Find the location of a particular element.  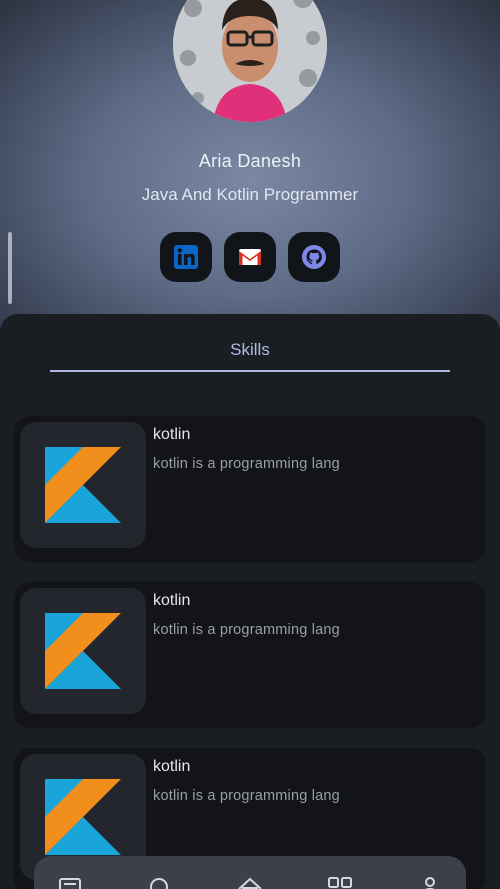

linkedin-icon is located at coordinates (186, 257).